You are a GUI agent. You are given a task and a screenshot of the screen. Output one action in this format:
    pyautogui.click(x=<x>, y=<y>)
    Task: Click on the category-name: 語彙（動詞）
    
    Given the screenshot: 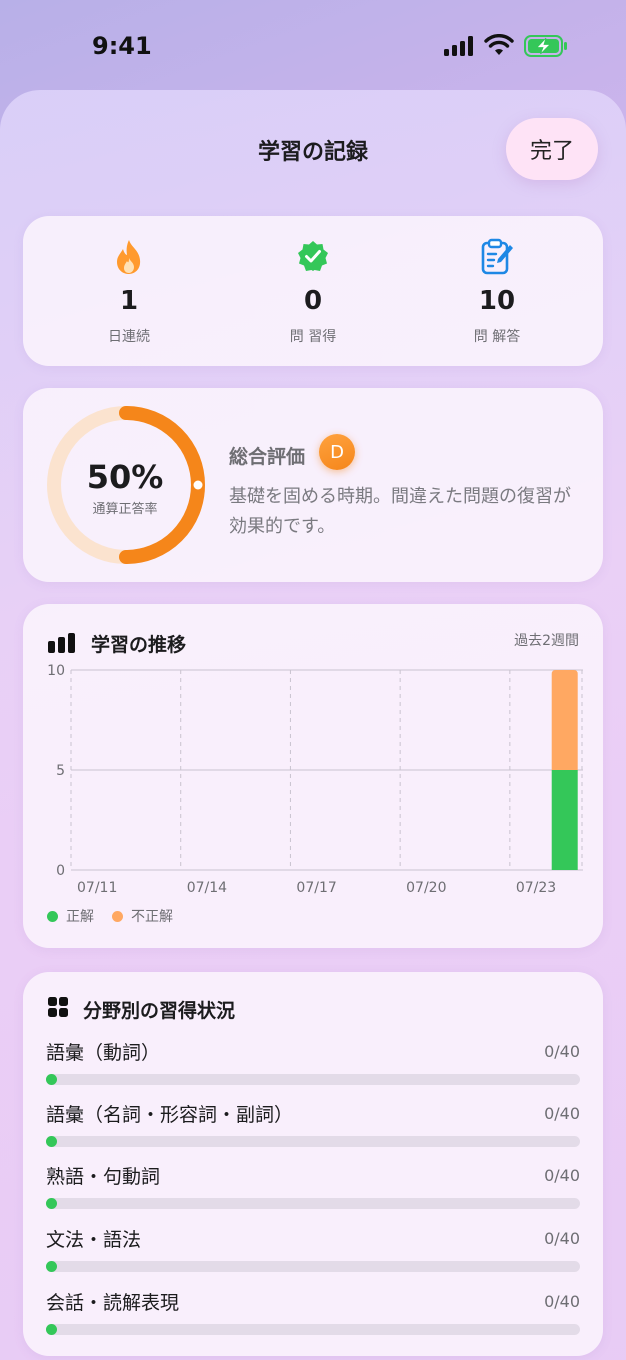 What is the action you would take?
    pyautogui.click(x=103, y=1053)
    